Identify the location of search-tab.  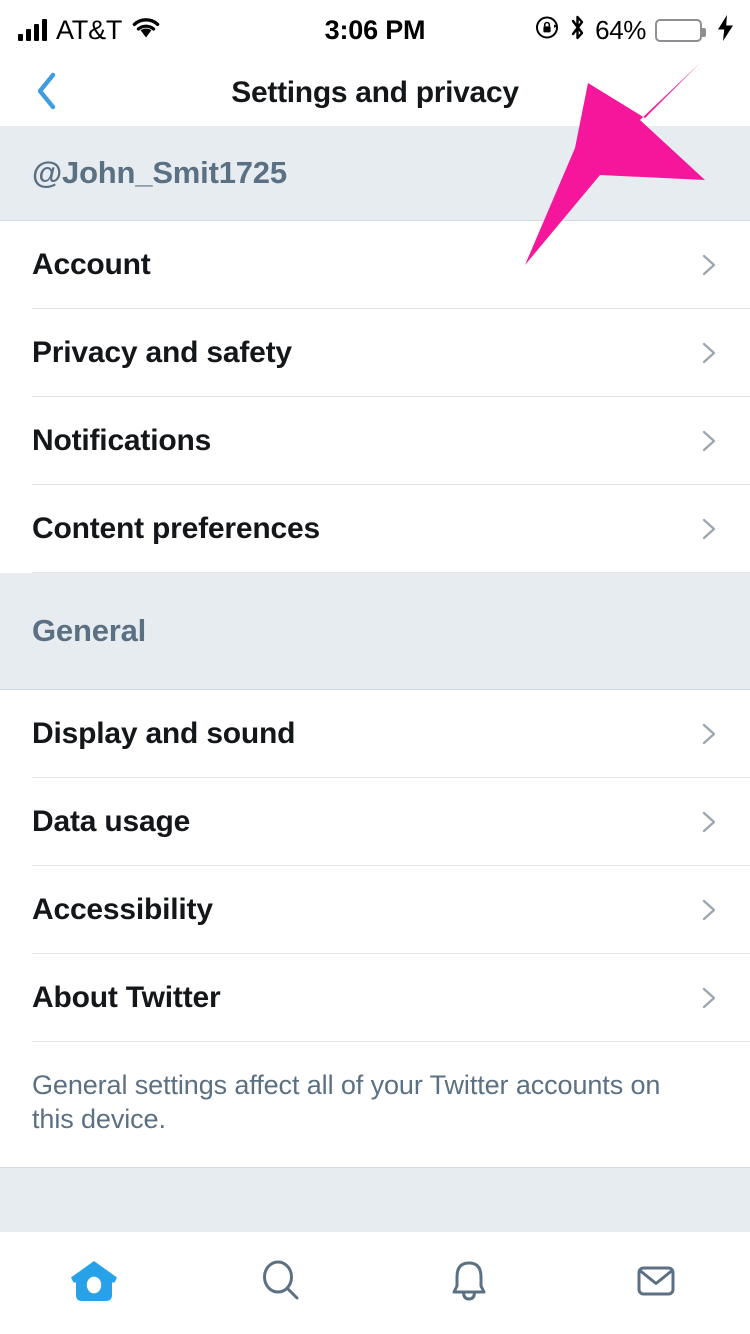
(282, 1283).